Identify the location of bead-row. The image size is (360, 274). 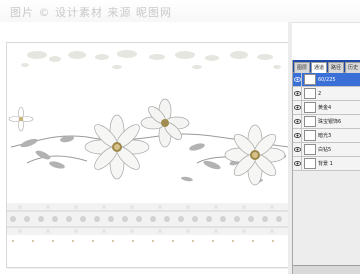
(143, 241).